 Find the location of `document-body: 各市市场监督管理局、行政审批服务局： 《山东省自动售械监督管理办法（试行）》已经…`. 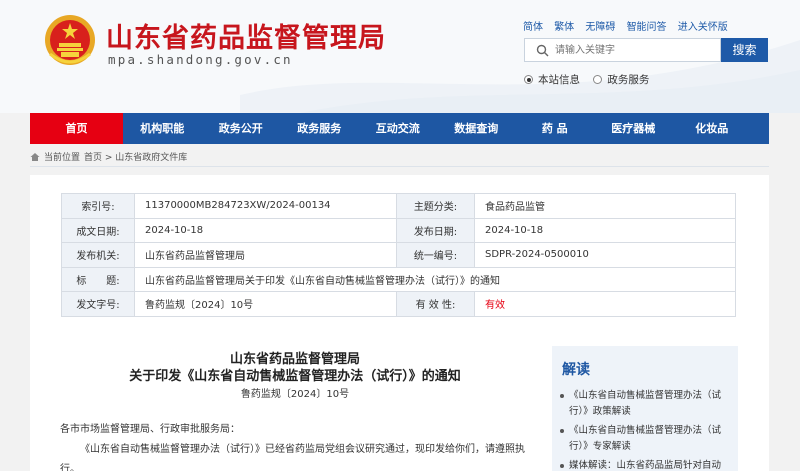

document-body: 各市市场监督管理局、行政审批服务局： 《山东省自动售械监督管理办法（试行）》已经… is located at coordinates (295, 445).